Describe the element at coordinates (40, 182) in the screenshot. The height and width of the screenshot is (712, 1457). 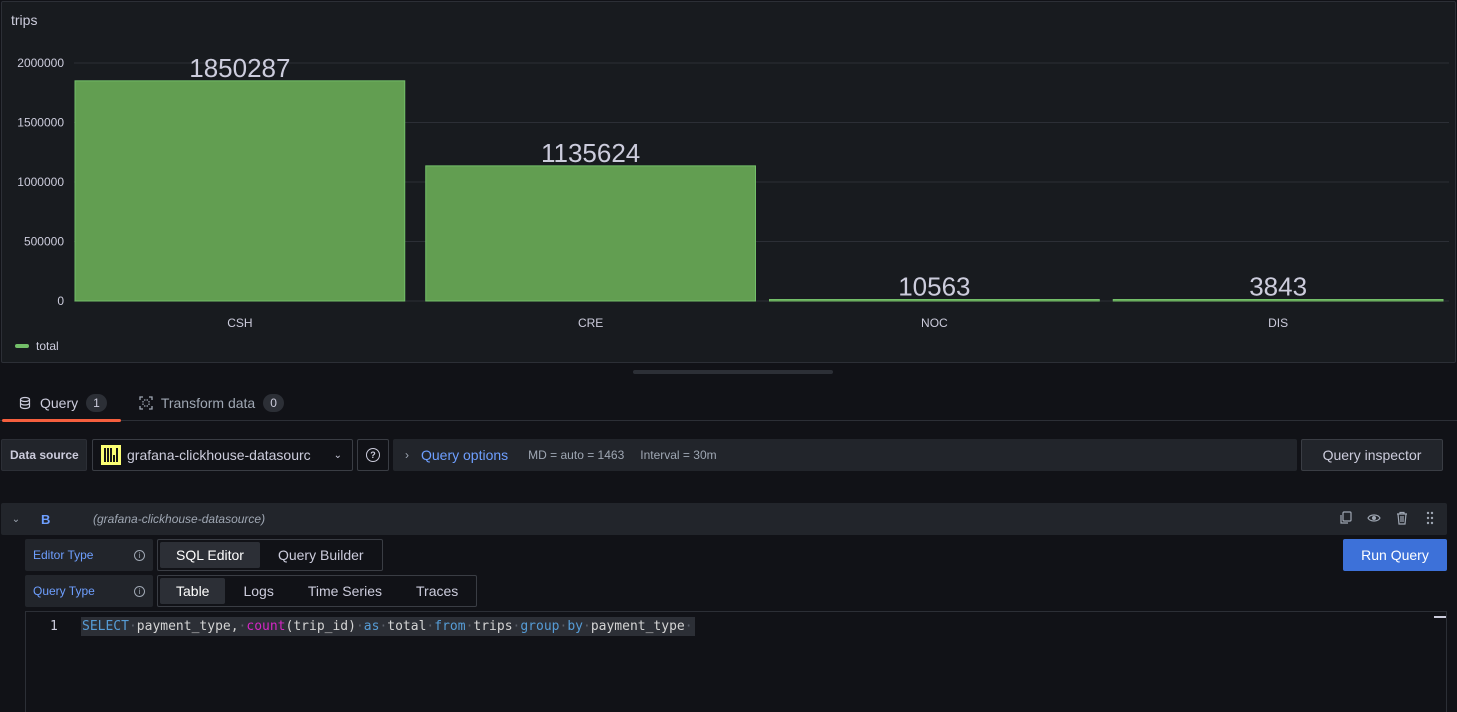
I see `y-tick-label: 1000000` at that location.